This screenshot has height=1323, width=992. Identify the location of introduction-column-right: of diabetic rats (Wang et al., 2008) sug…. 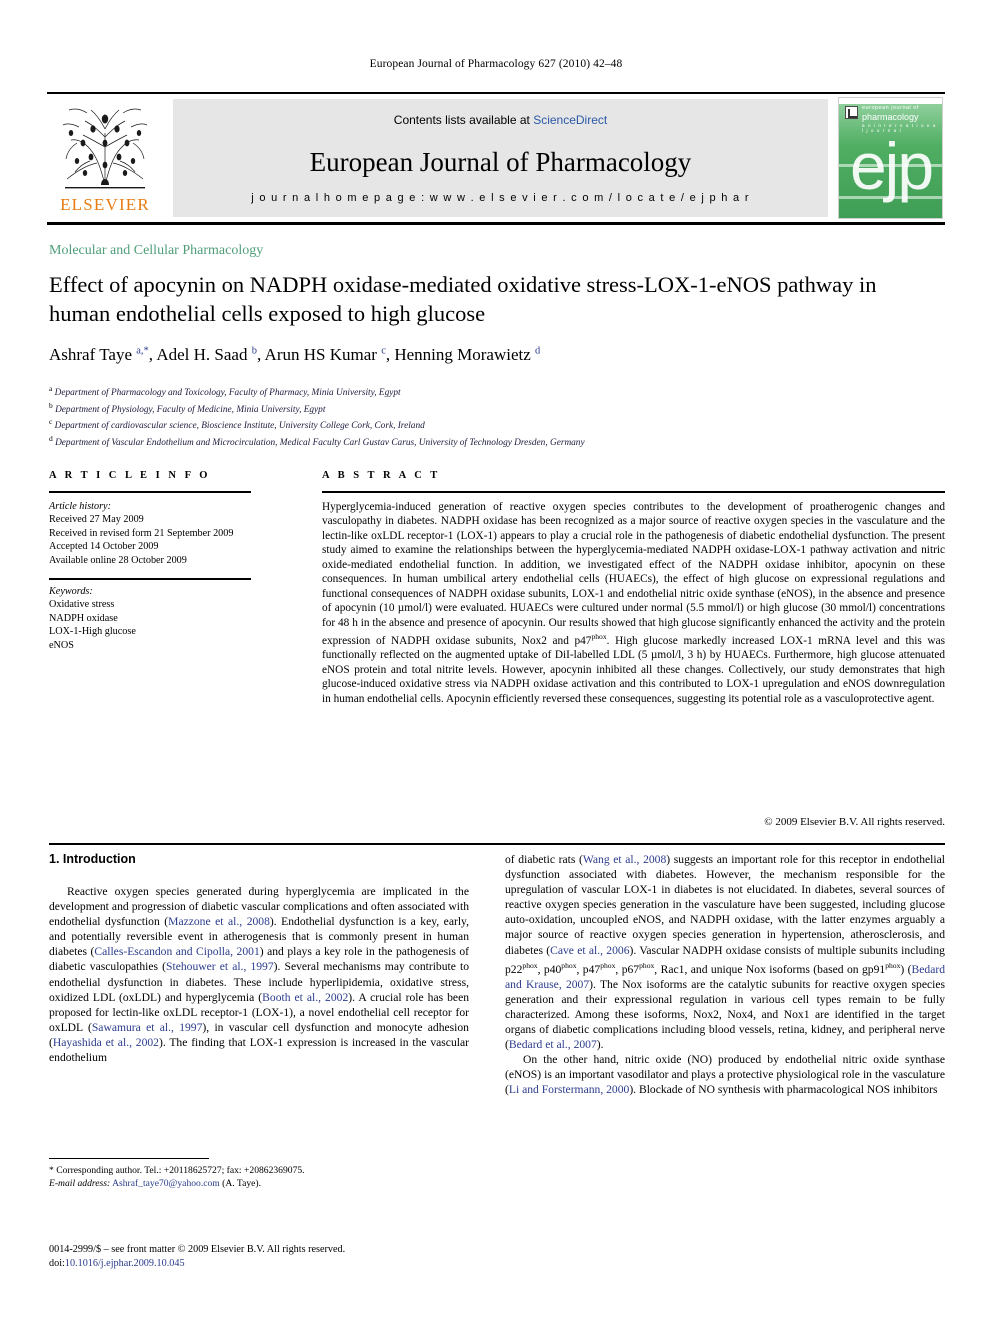
(725, 974).